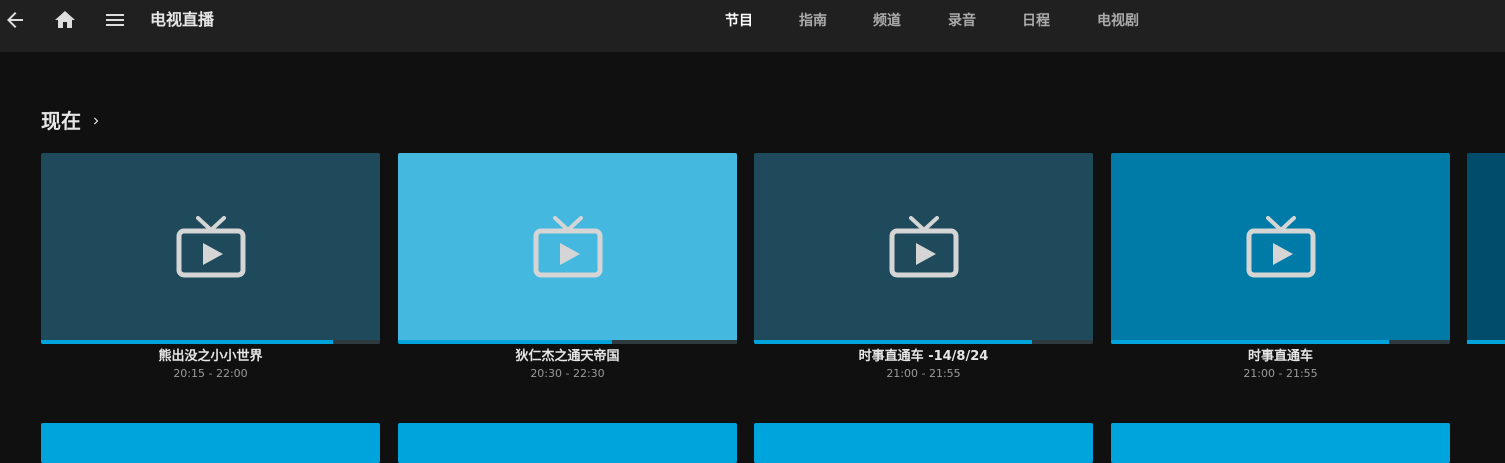 The height and width of the screenshot is (463, 1505). I want to click on top-bar: 电视直播 节目 指南 频道 录音 日程 电视剧, so click(752, 26).